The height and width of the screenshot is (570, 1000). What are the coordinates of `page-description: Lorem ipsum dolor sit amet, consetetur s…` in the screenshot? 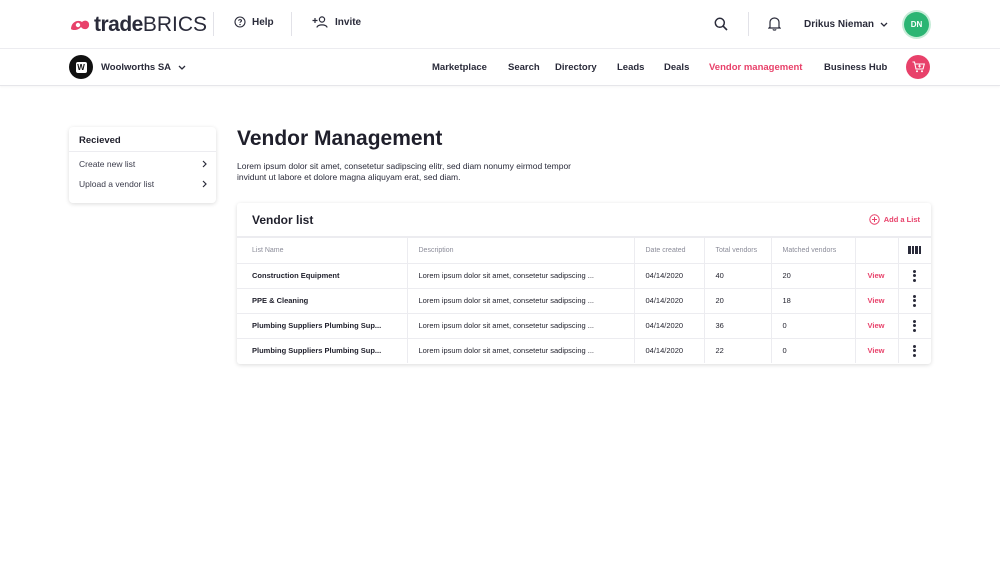 It's located at (404, 171).